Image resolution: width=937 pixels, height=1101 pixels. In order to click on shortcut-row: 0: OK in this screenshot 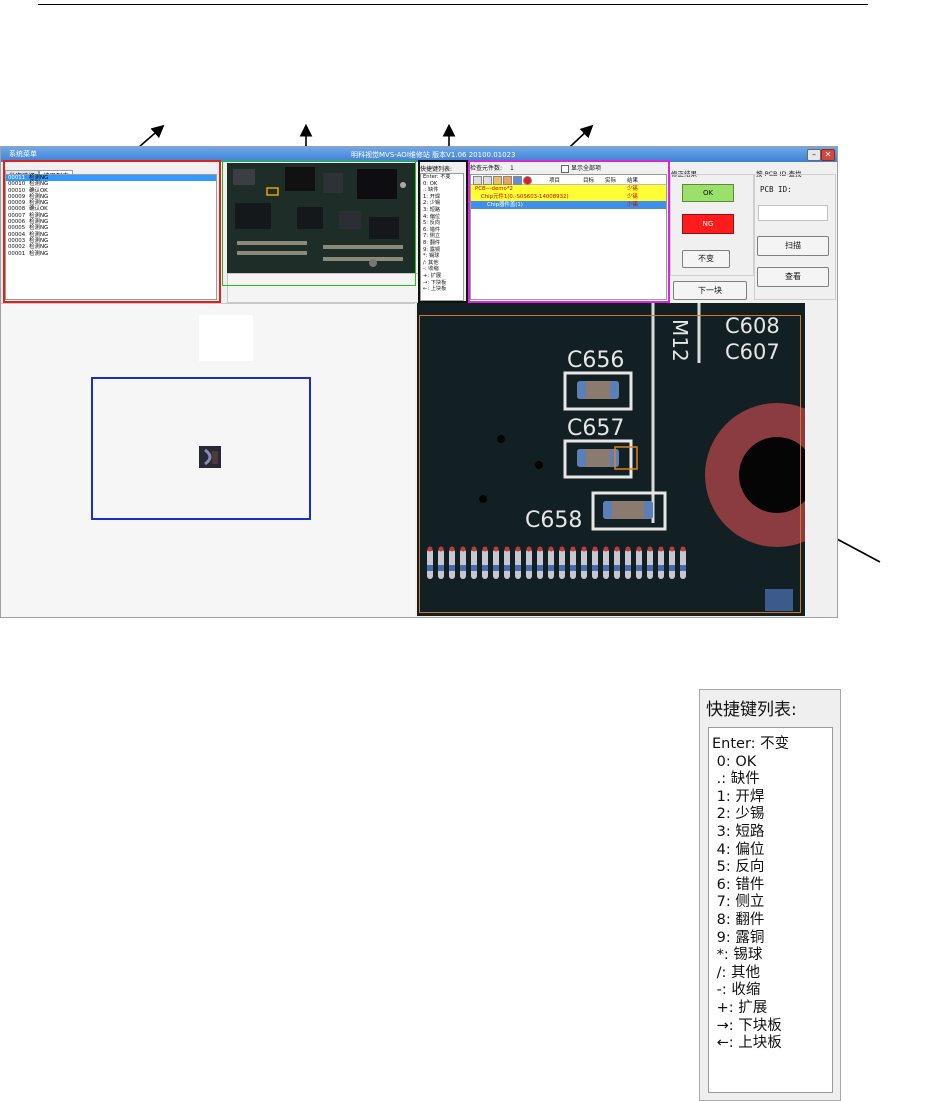, I will do `click(734, 761)`.